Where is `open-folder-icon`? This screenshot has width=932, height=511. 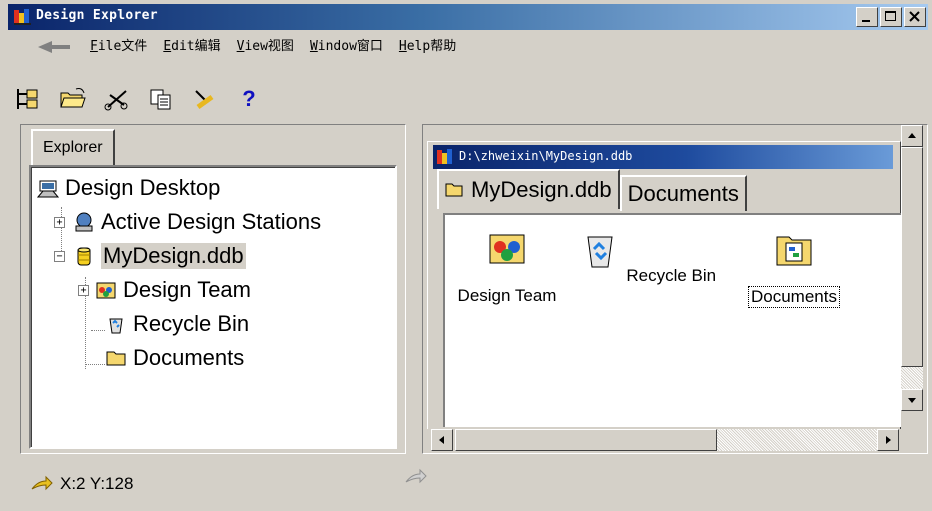
open-folder-icon is located at coordinates (73, 99).